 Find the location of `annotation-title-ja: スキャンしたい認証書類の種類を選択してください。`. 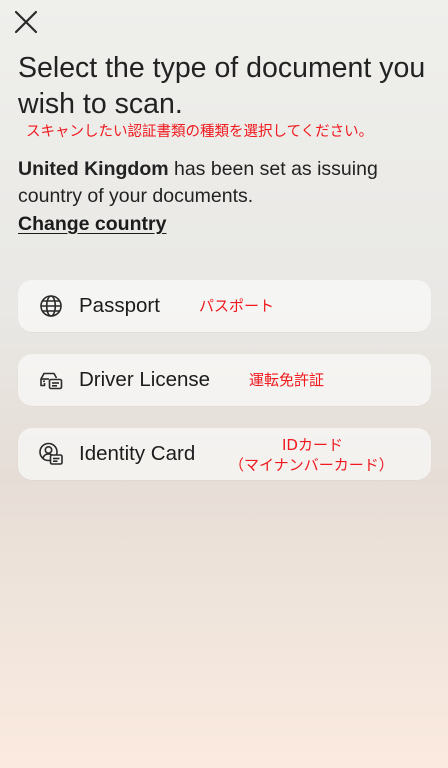

annotation-title-ja: スキャンしたい認証書類の種類を選択してください。 is located at coordinates (200, 132).